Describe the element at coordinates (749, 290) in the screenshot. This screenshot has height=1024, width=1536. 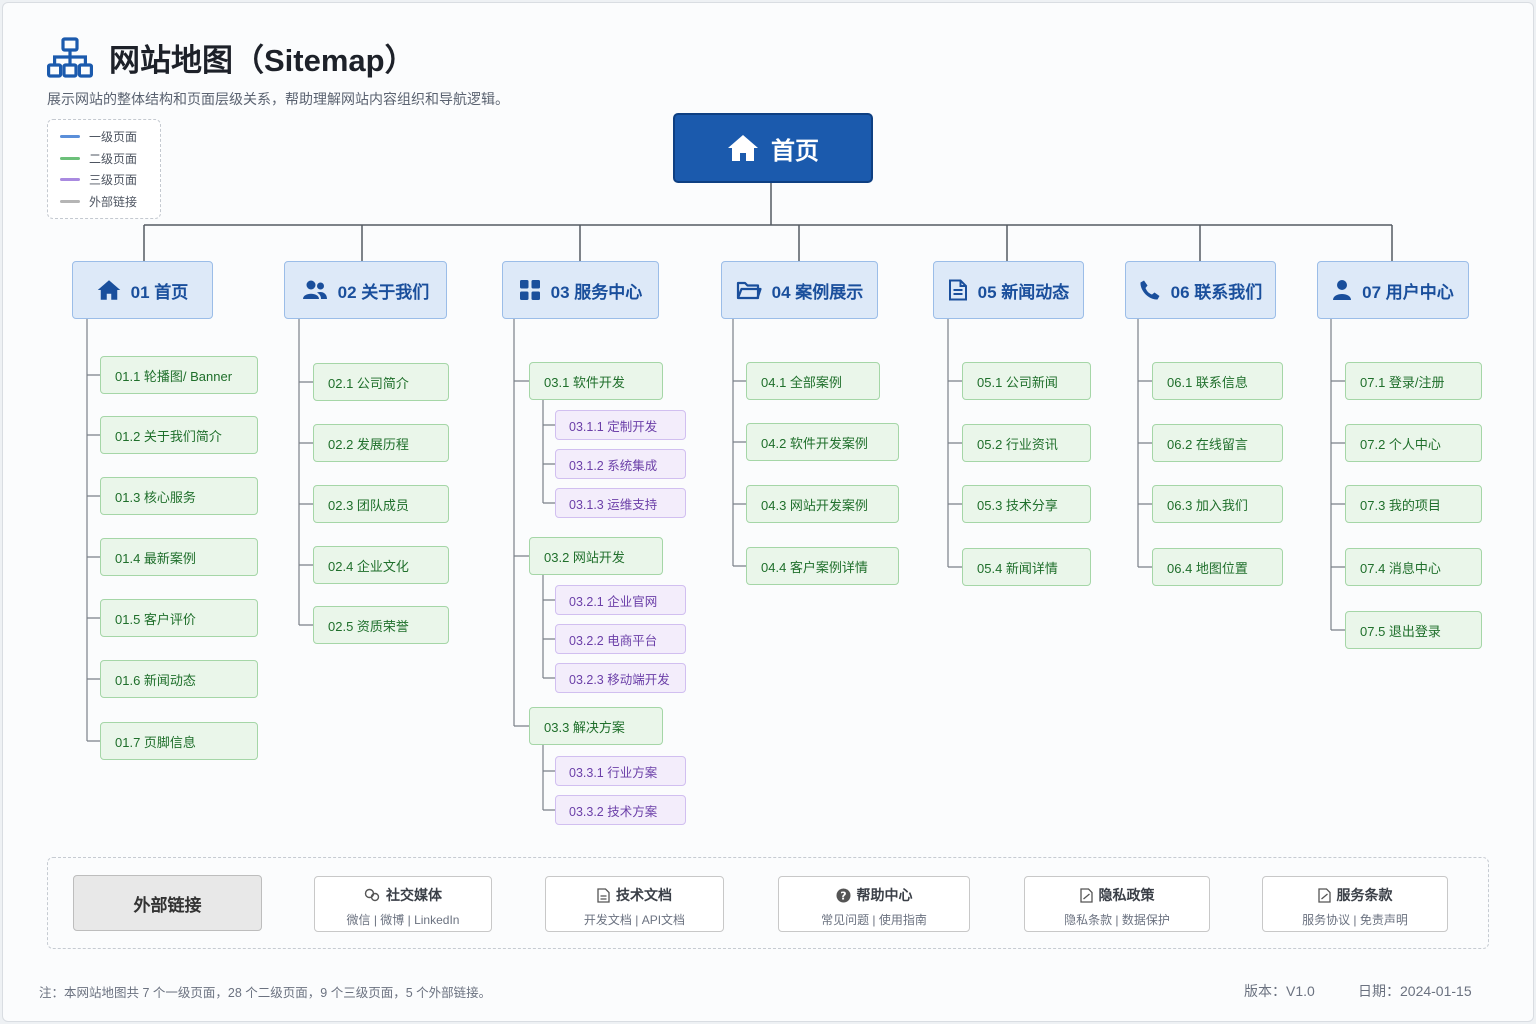
I see `folder-icon` at that location.